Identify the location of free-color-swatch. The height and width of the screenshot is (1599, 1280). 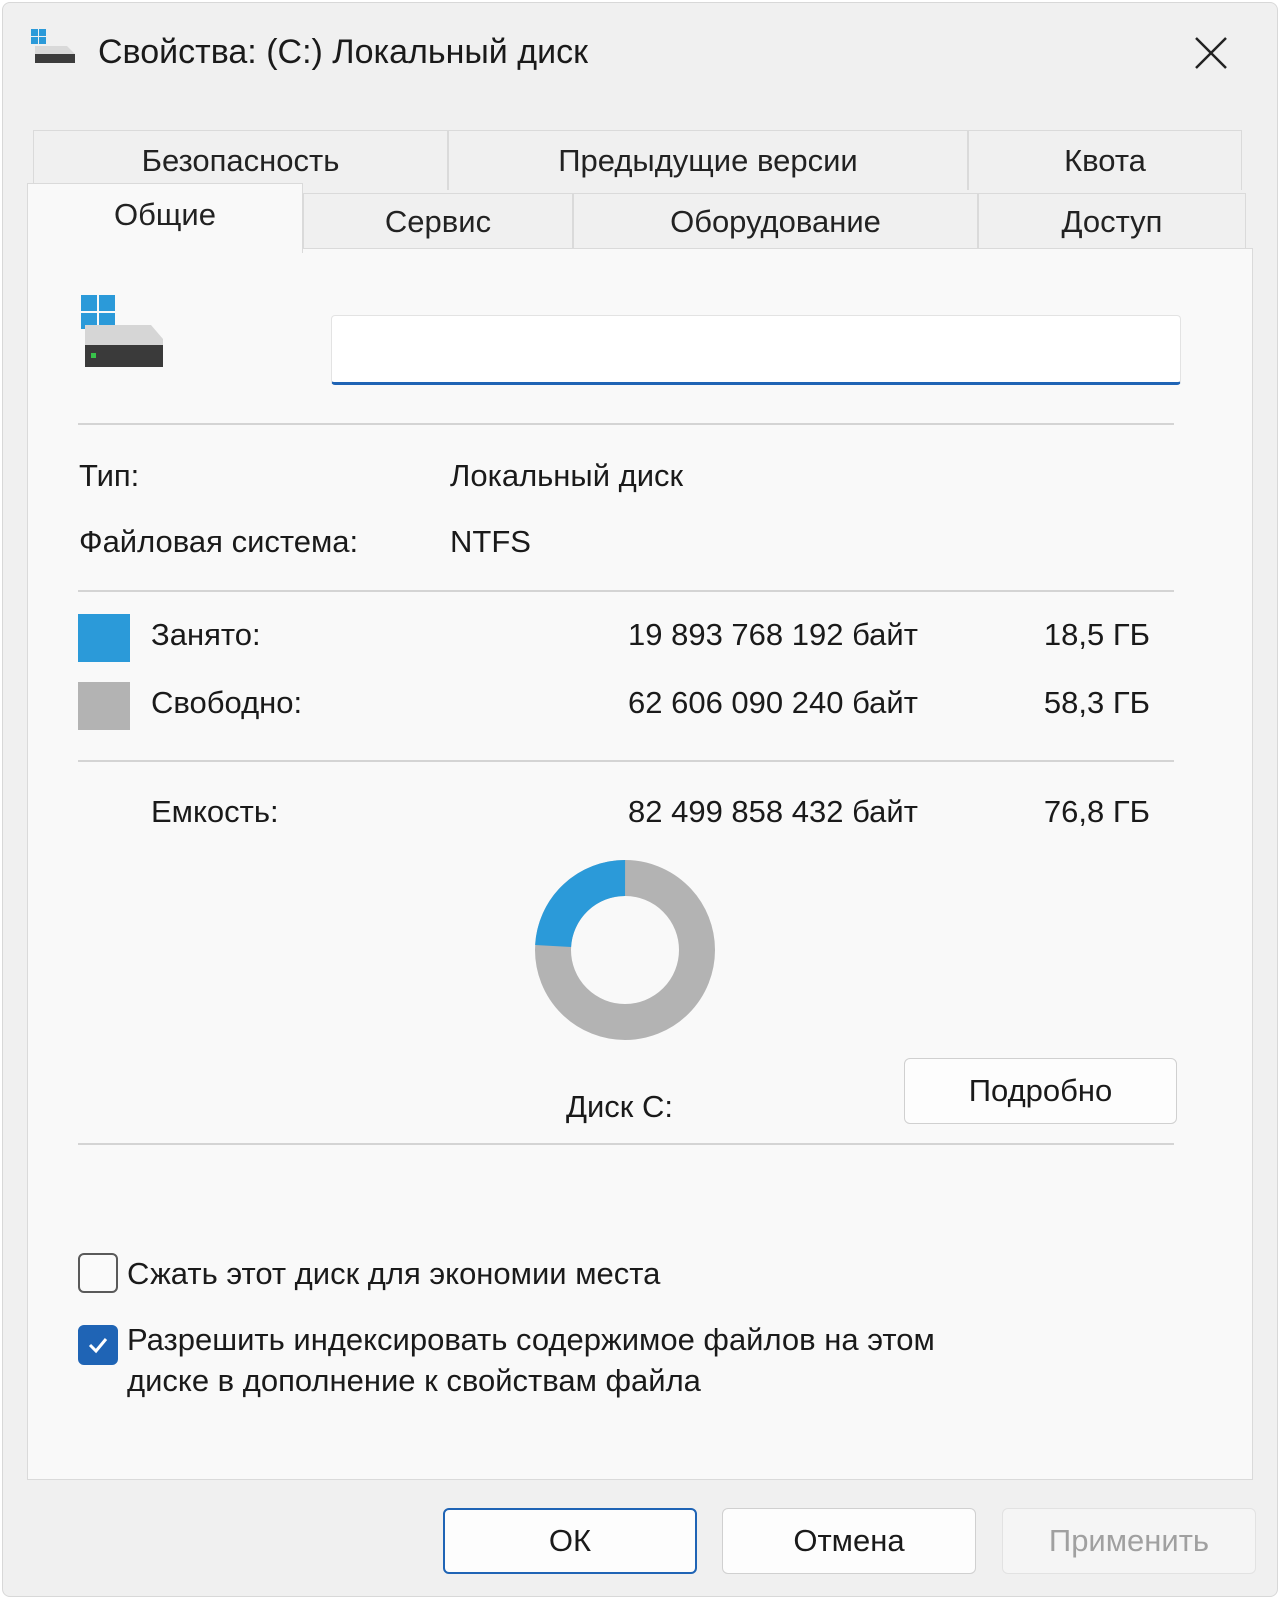
(104, 706).